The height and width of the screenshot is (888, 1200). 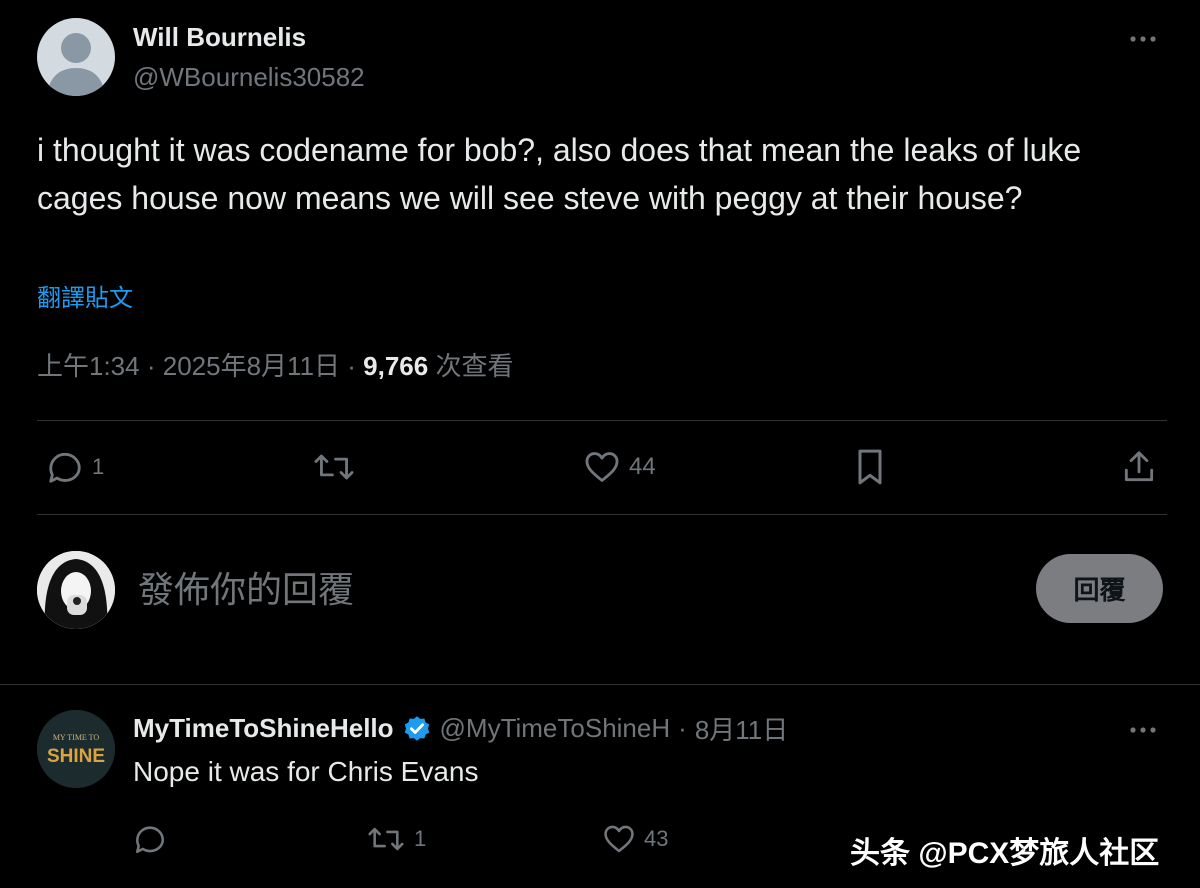 I want to click on reply-author-name: MyTimeToShineHello, so click(x=263, y=728).